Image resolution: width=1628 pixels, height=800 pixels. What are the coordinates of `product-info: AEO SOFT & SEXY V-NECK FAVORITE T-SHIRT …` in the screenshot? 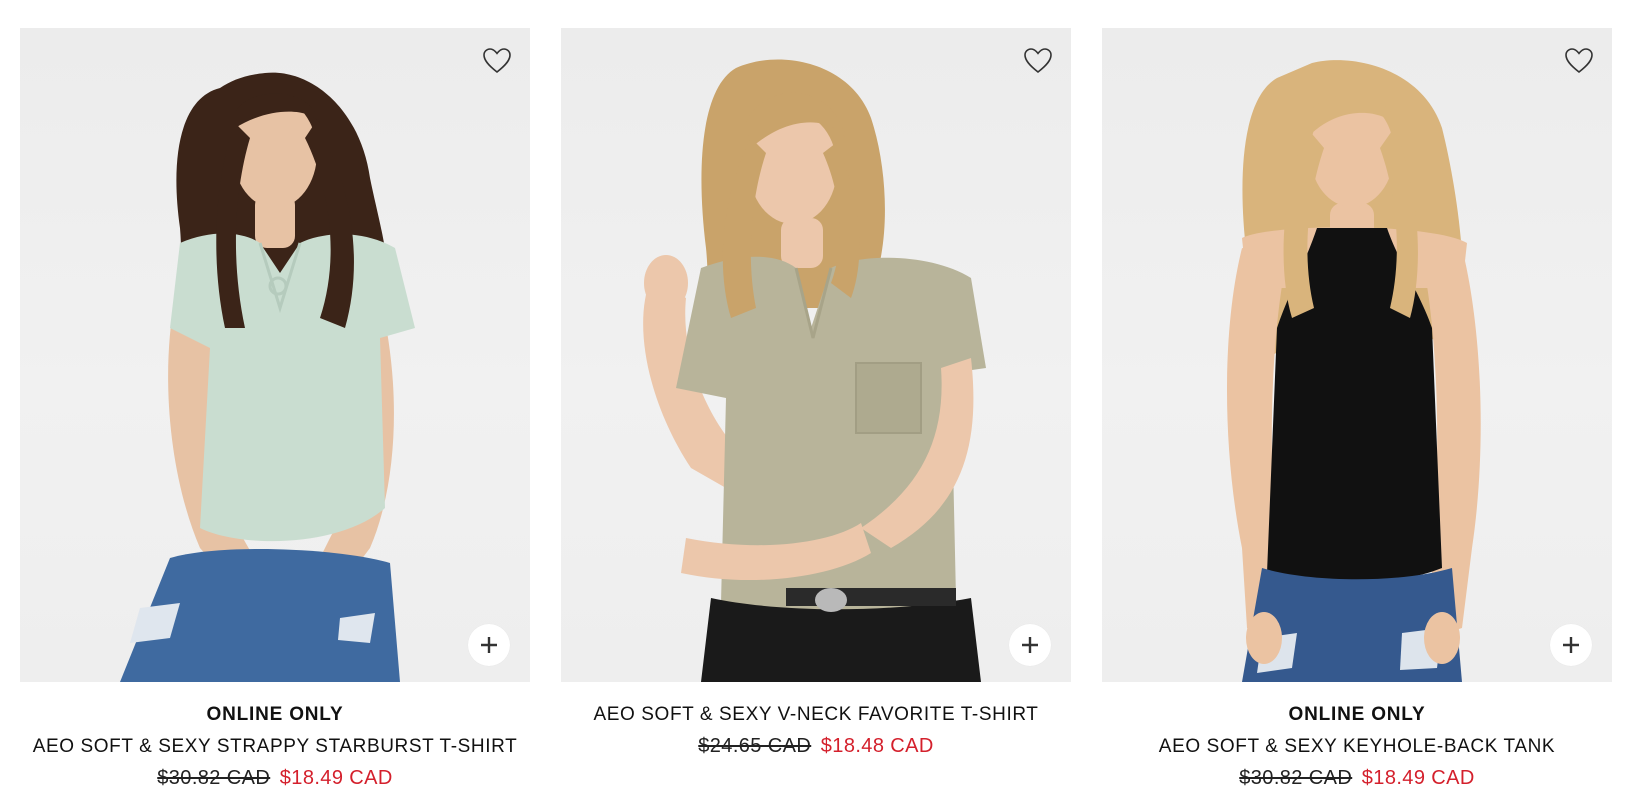 It's located at (816, 731).